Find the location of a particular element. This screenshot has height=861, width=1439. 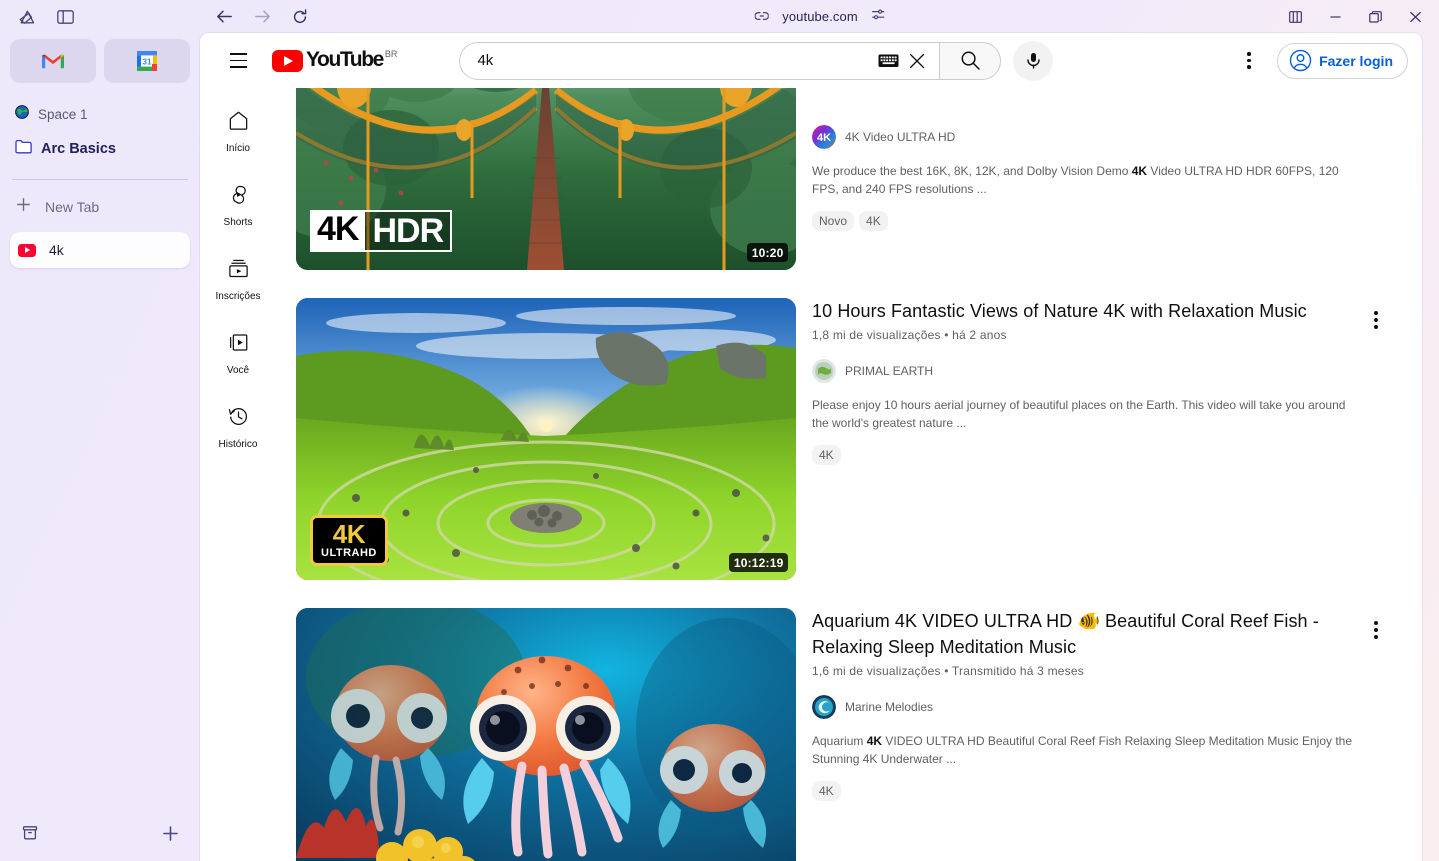

svg-text: 31 is located at coordinates (147, 61).